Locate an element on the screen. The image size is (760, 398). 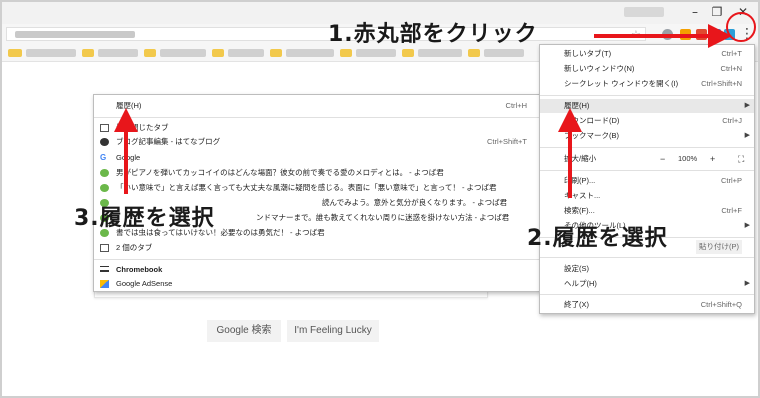
step3-label: 3.履歴を選択 is located at coordinates (144, 218).